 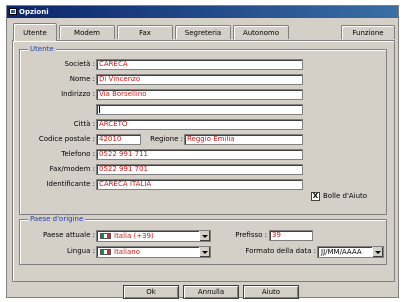 What do you see at coordinates (35, 32) in the screenshot?
I see `tab-utente: Utente` at bounding box center [35, 32].